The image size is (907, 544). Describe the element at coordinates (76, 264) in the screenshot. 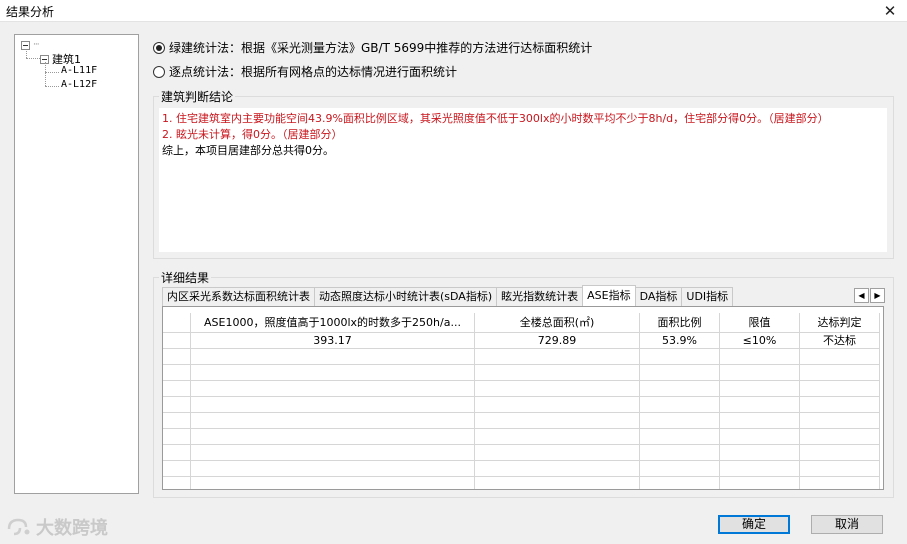

I see `building-tree: ··· 建筑1 A-L11F A-L12F` at that location.